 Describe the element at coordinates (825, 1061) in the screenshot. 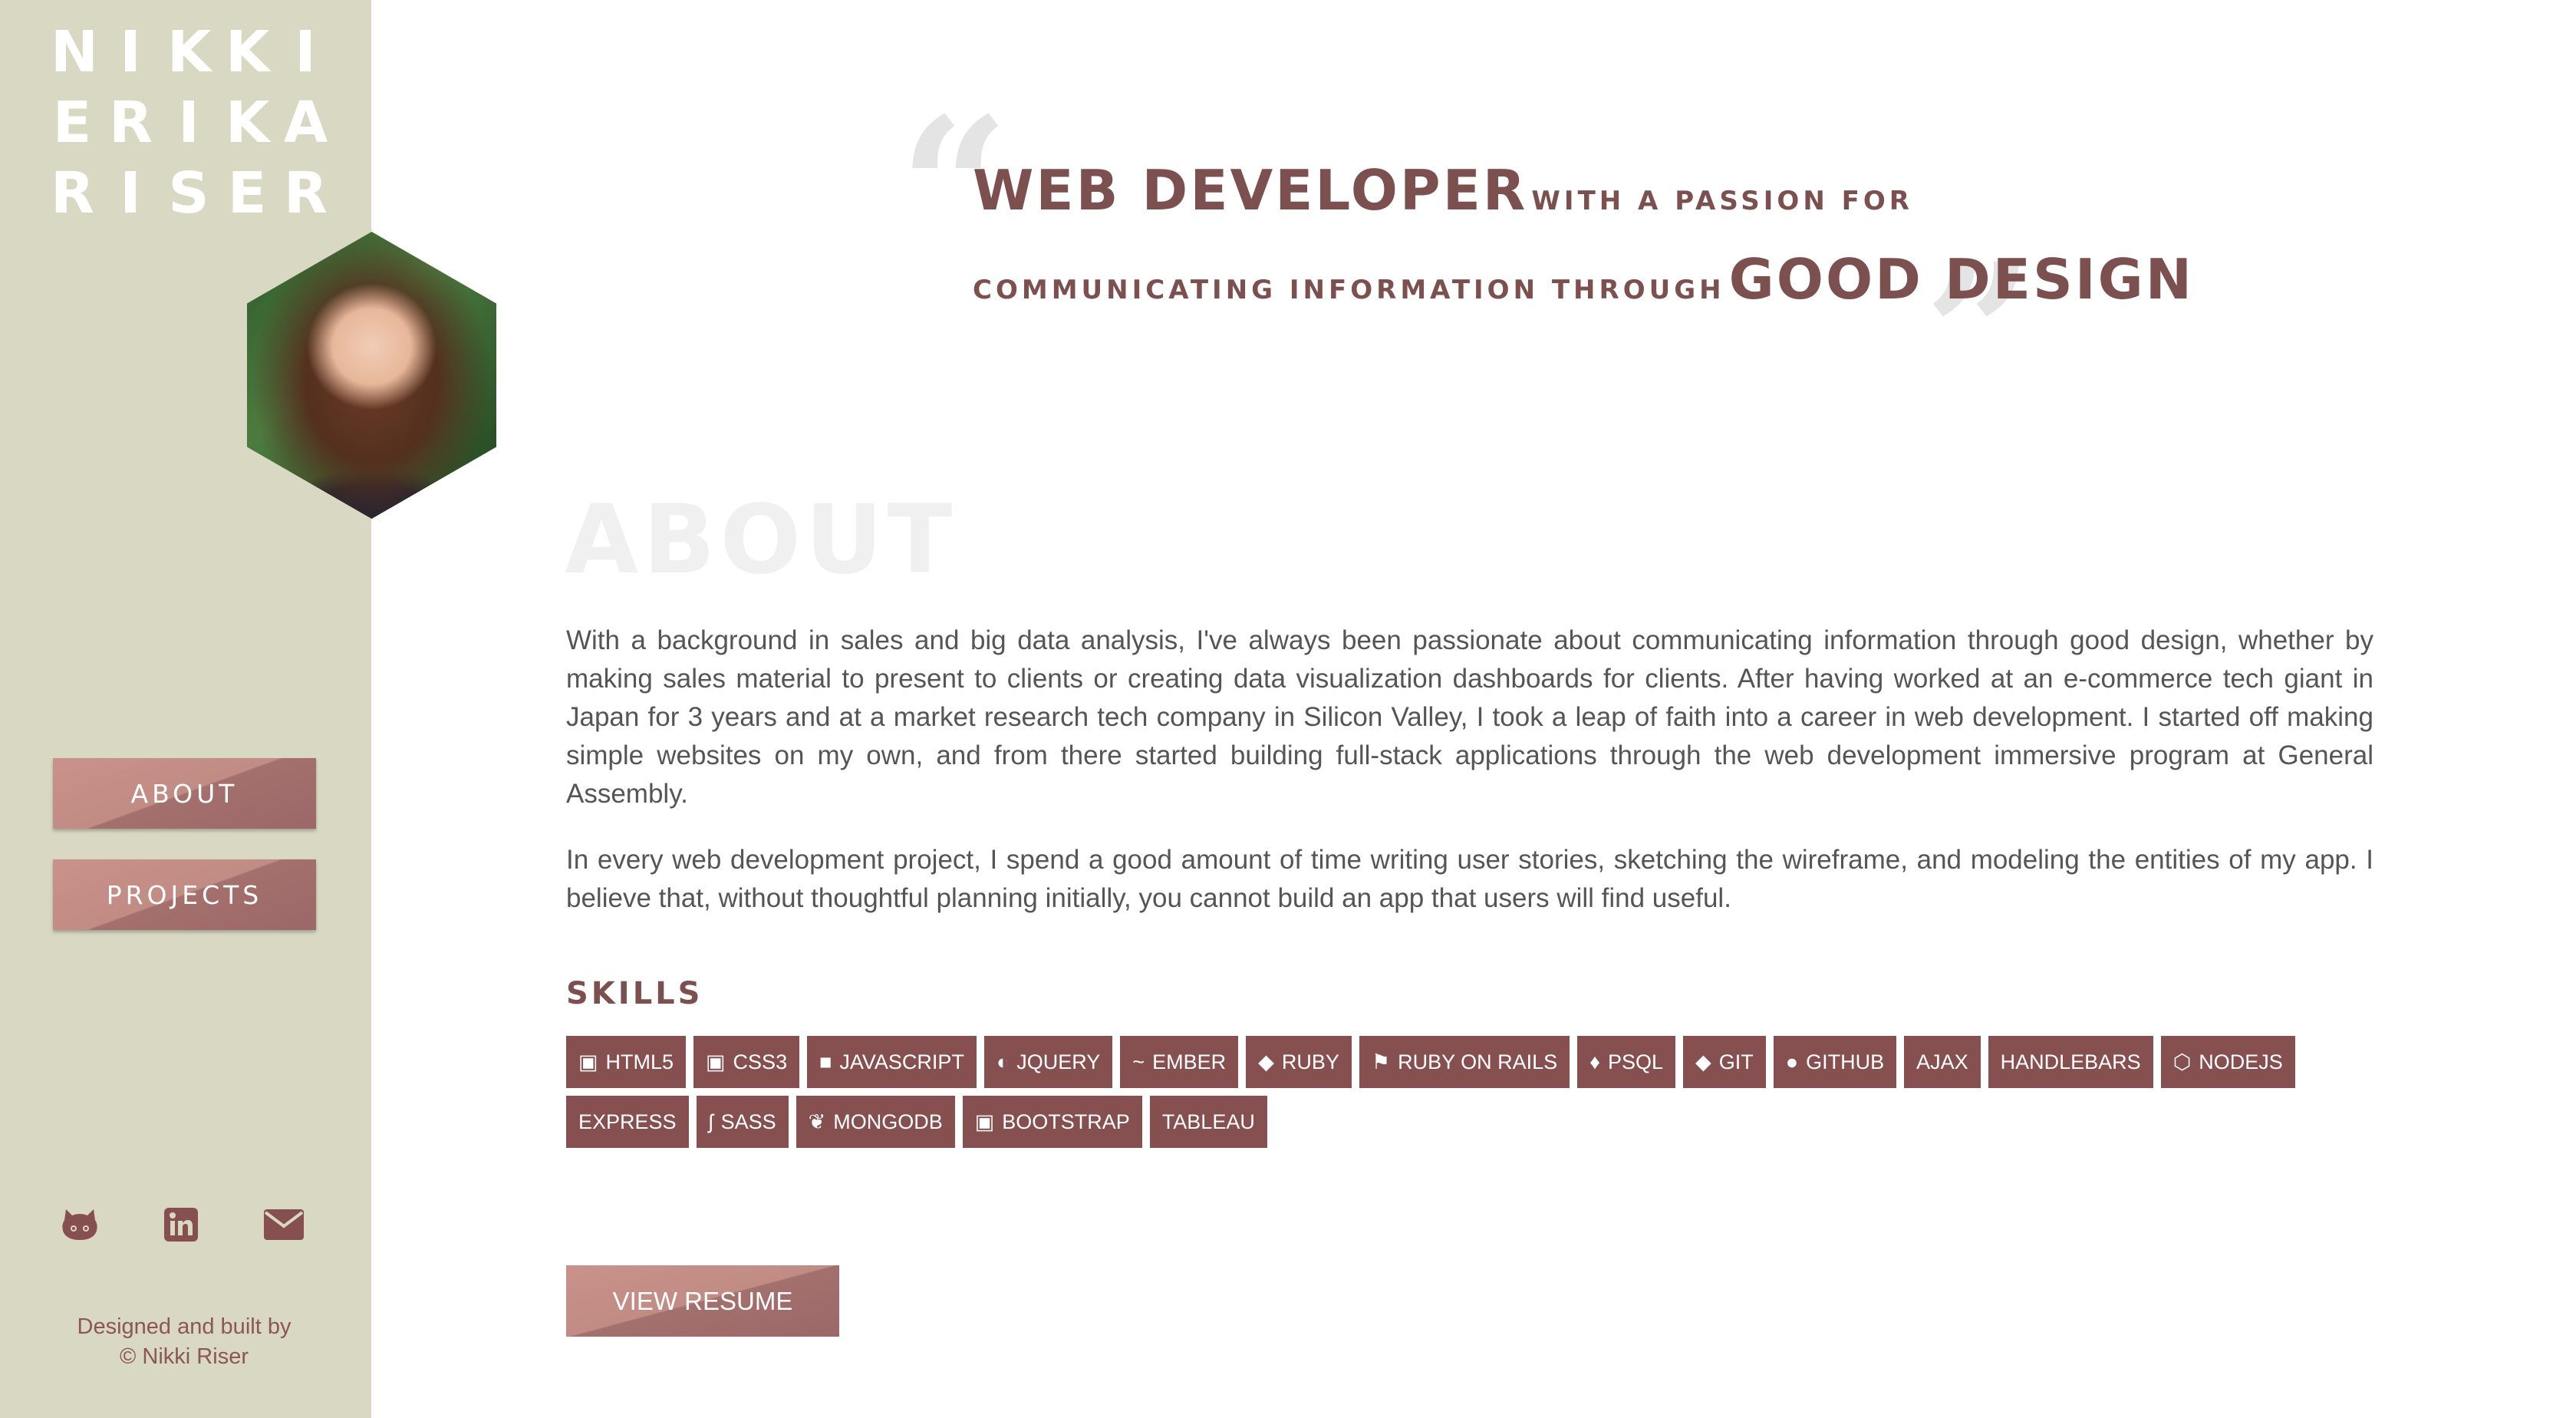

I see `javascript-icon: ■` at that location.